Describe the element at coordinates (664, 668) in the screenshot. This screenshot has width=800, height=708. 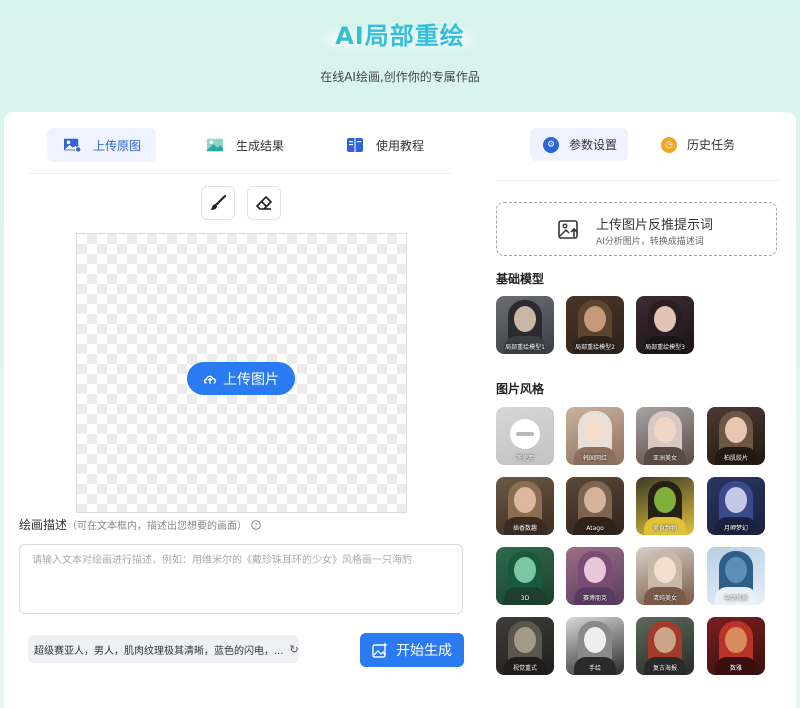
I see `thumbnail-caption: 复古海报` at that location.